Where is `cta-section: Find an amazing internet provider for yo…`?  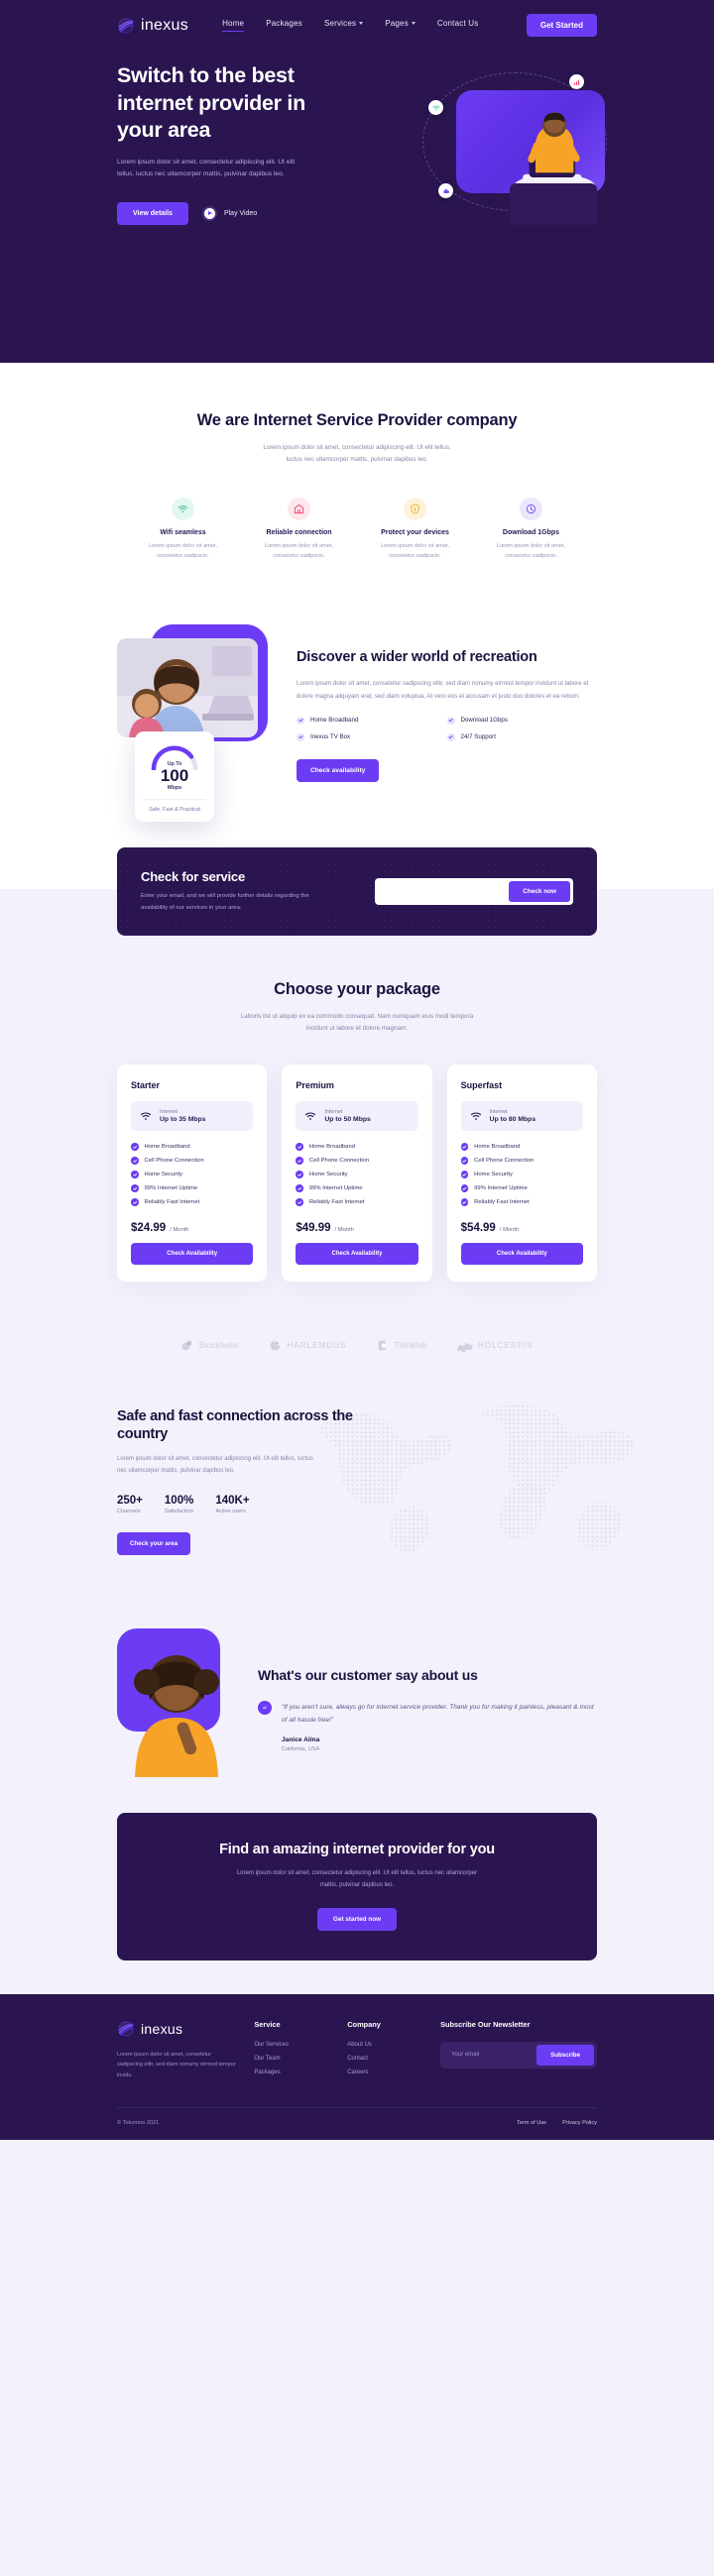 cta-section: Find an amazing internet provider for yo… is located at coordinates (357, 1898).